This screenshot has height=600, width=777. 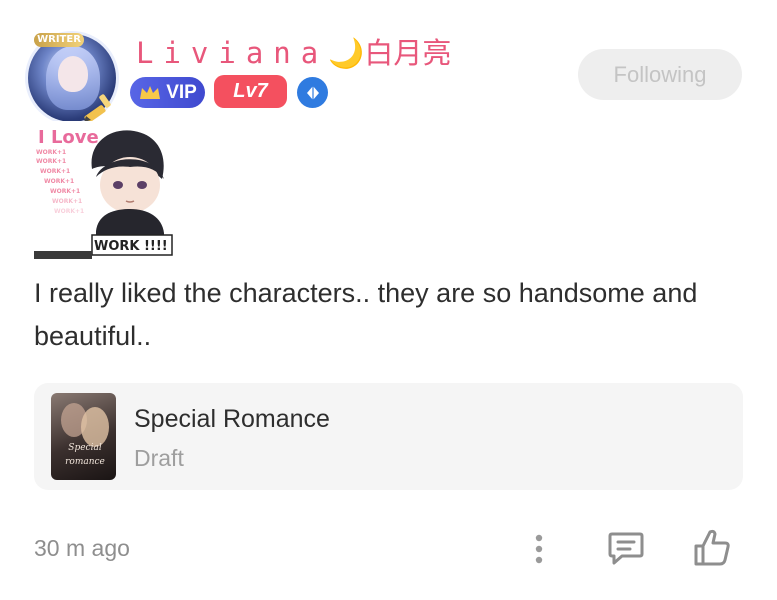 I want to click on username: Liviana🌙白月亮, so click(x=293, y=51).